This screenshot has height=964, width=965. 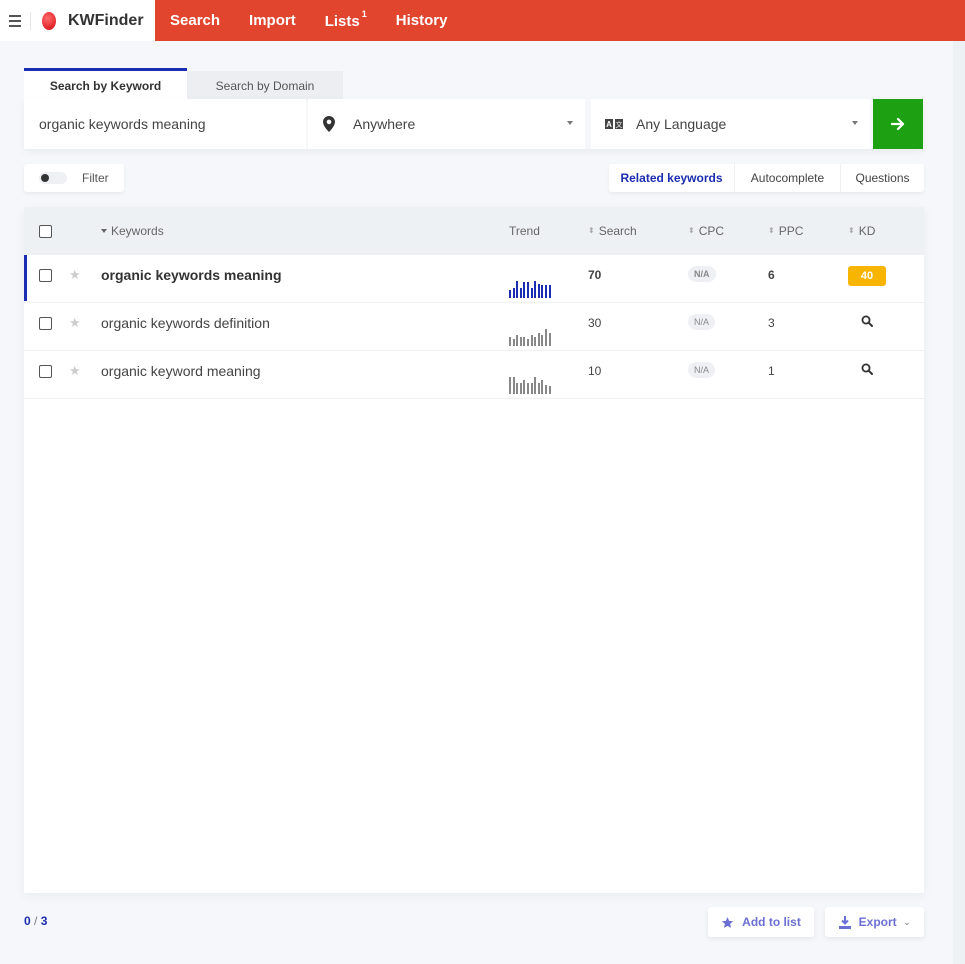 I want to click on search-mode-tabs: Search by Keyword Search by Domain, so click(x=183, y=84).